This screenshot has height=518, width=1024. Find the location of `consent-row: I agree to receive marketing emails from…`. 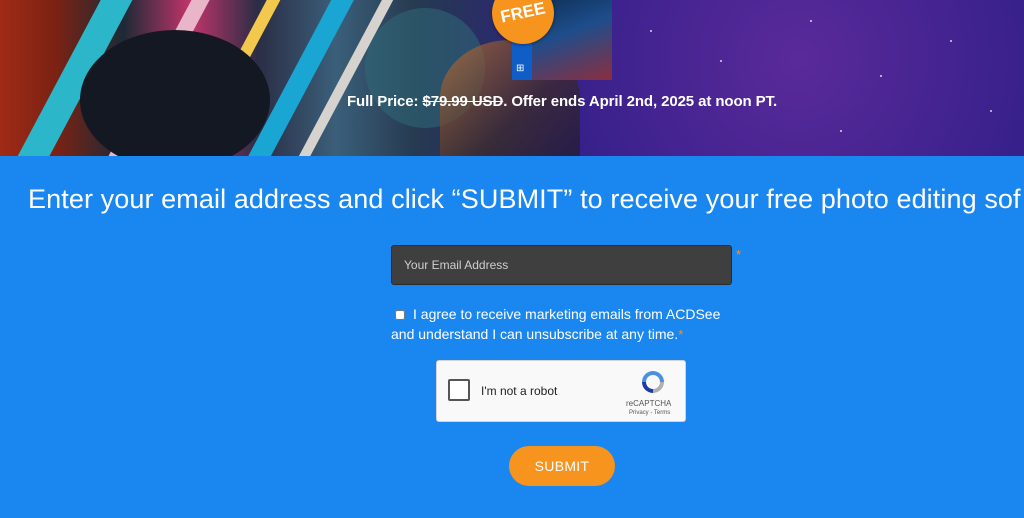

consent-row: I agree to receive marketing emails from… is located at coordinates (561, 324).